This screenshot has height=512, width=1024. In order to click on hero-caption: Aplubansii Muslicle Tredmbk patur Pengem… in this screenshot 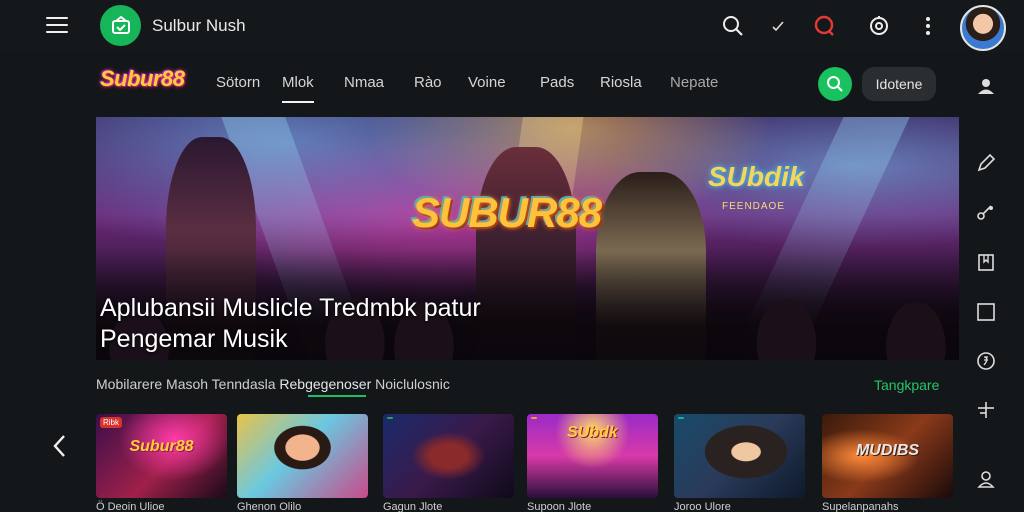, I will do `click(290, 324)`.